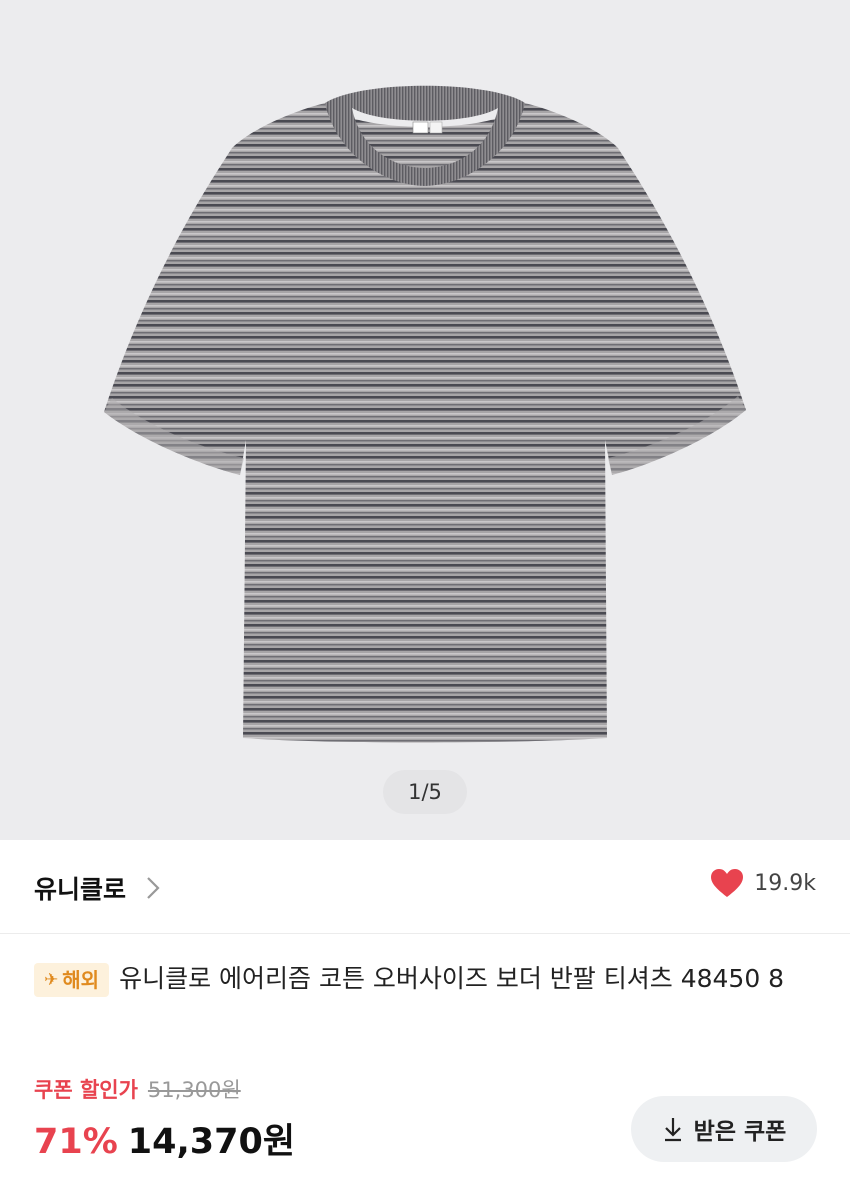 The height and width of the screenshot is (1181, 850). I want to click on received-coupon-button: 받은 쿠폰, so click(724, 1129).